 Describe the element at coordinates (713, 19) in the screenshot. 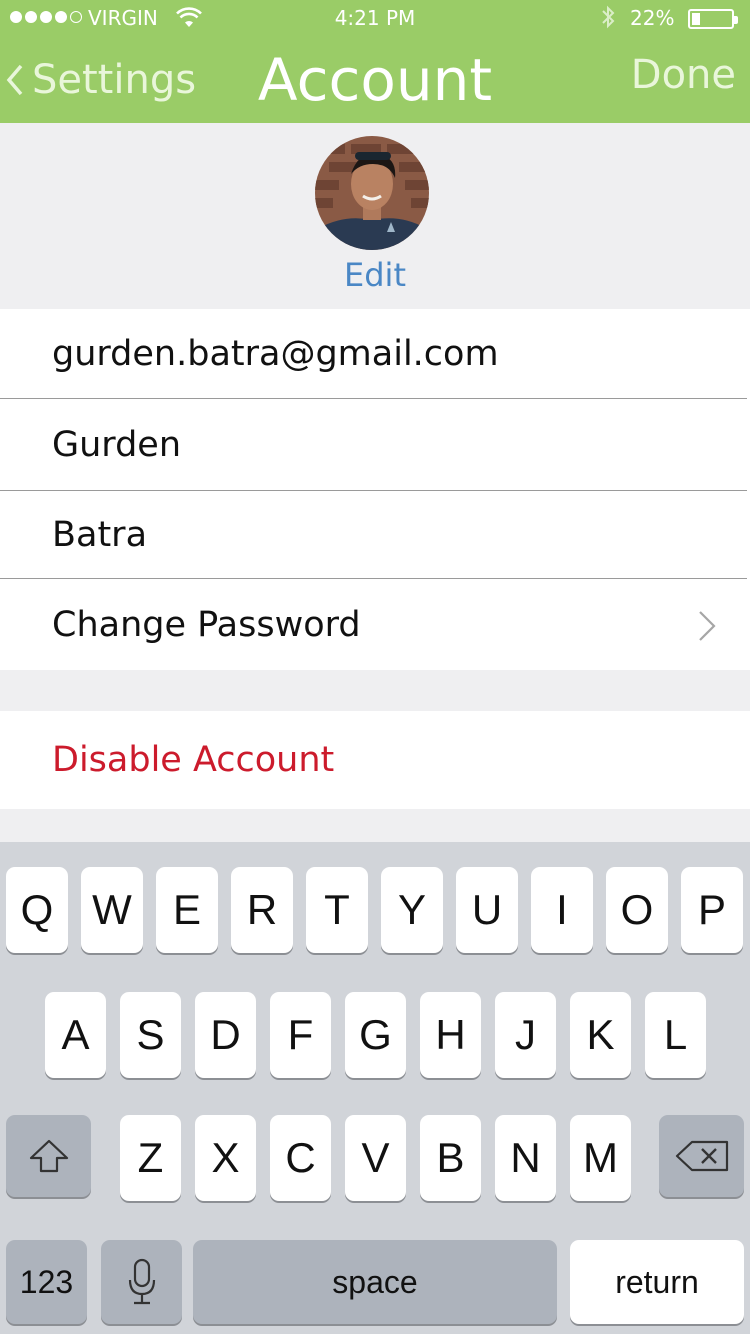

I see `battery-icon` at that location.